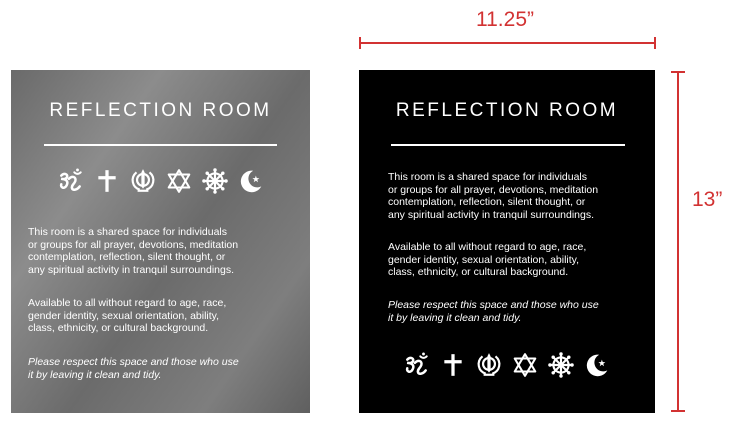 This screenshot has height=424, width=736. What do you see at coordinates (507, 43) in the screenshot?
I see `width-dimension-line` at bounding box center [507, 43].